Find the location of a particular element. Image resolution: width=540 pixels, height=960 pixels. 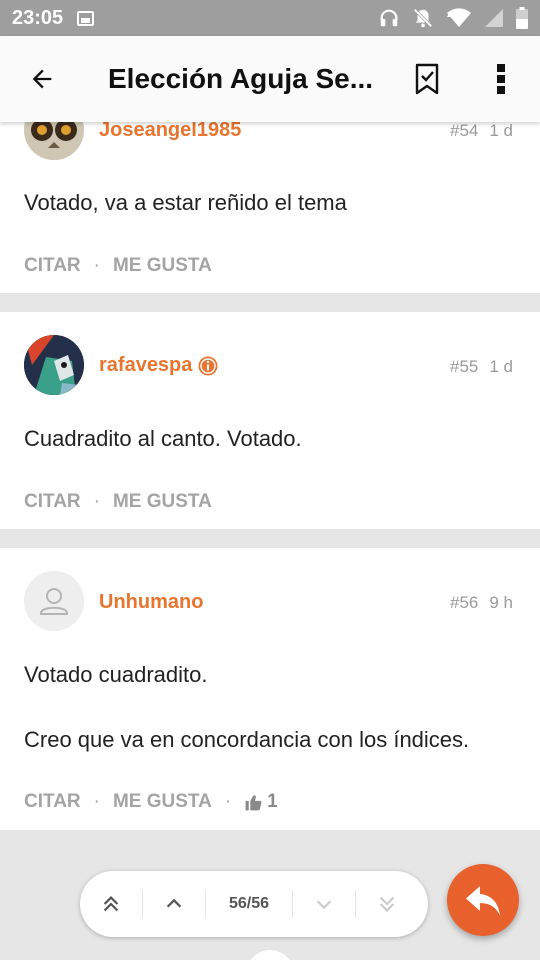

user-placeholder-icon is located at coordinates (54, 601).